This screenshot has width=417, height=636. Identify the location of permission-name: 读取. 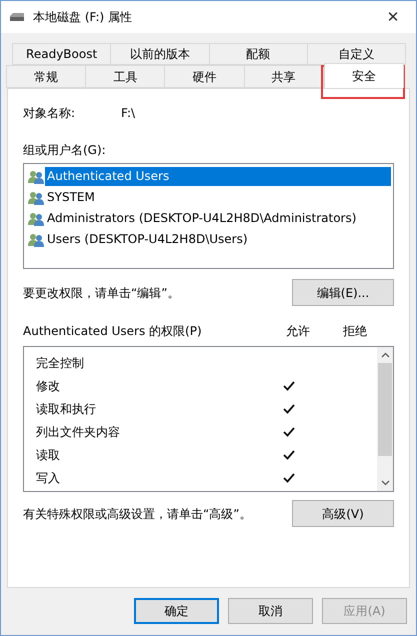
(48, 455).